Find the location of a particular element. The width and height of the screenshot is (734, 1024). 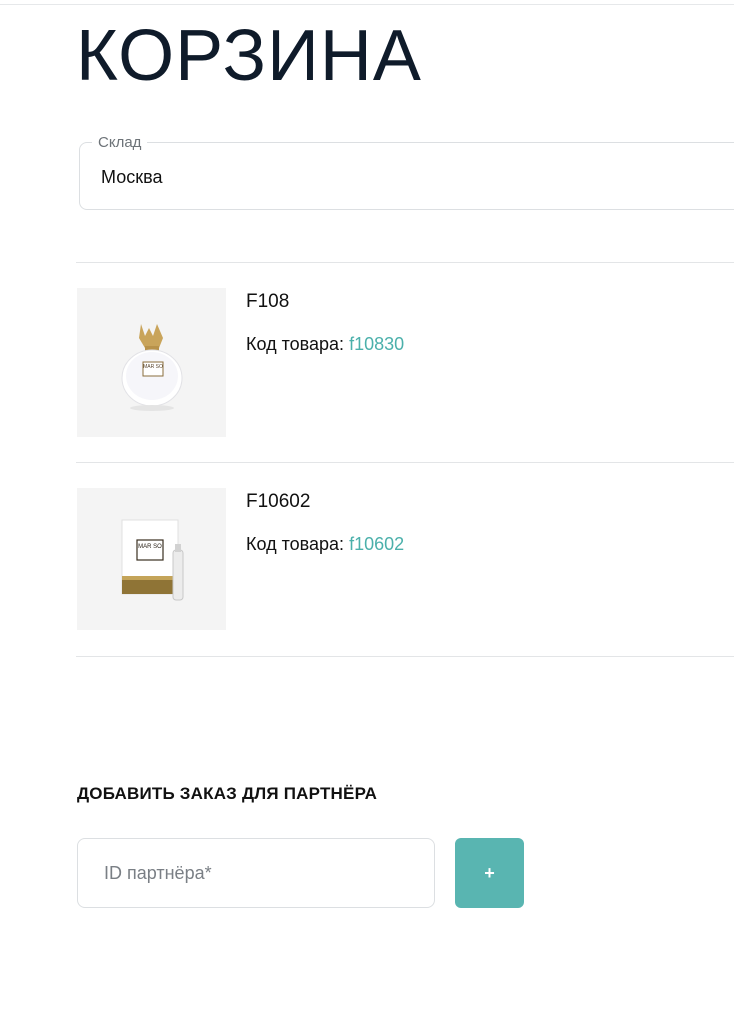

item-code: Код товара: f10830 is located at coordinates (325, 344).